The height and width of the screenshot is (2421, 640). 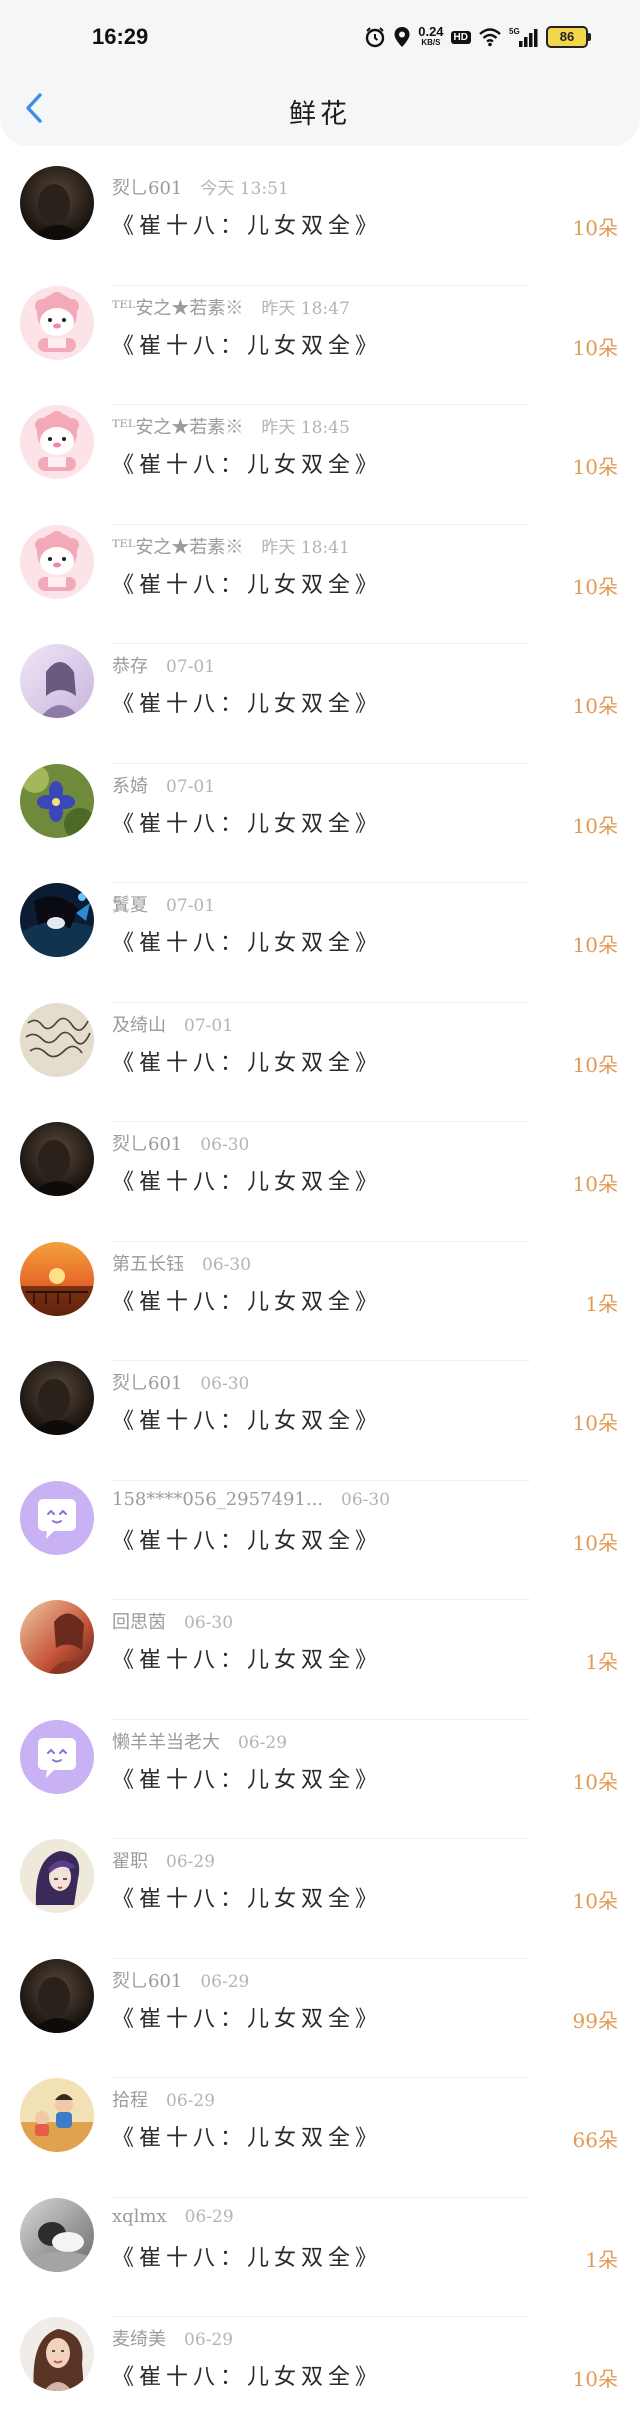 What do you see at coordinates (305, 428) in the screenshot?
I see `send-time: 昨天 18:45` at bounding box center [305, 428].